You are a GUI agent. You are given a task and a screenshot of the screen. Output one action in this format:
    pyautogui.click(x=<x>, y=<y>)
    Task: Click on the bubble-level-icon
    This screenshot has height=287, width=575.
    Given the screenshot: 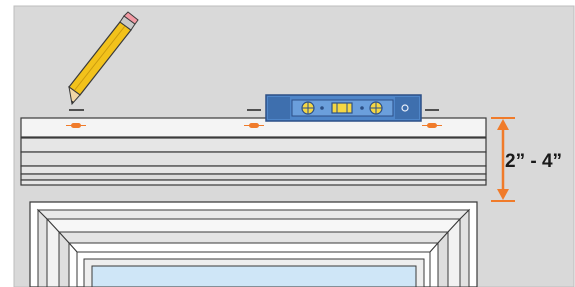 What is the action you would take?
    pyautogui.click(x=343, y=108)
    